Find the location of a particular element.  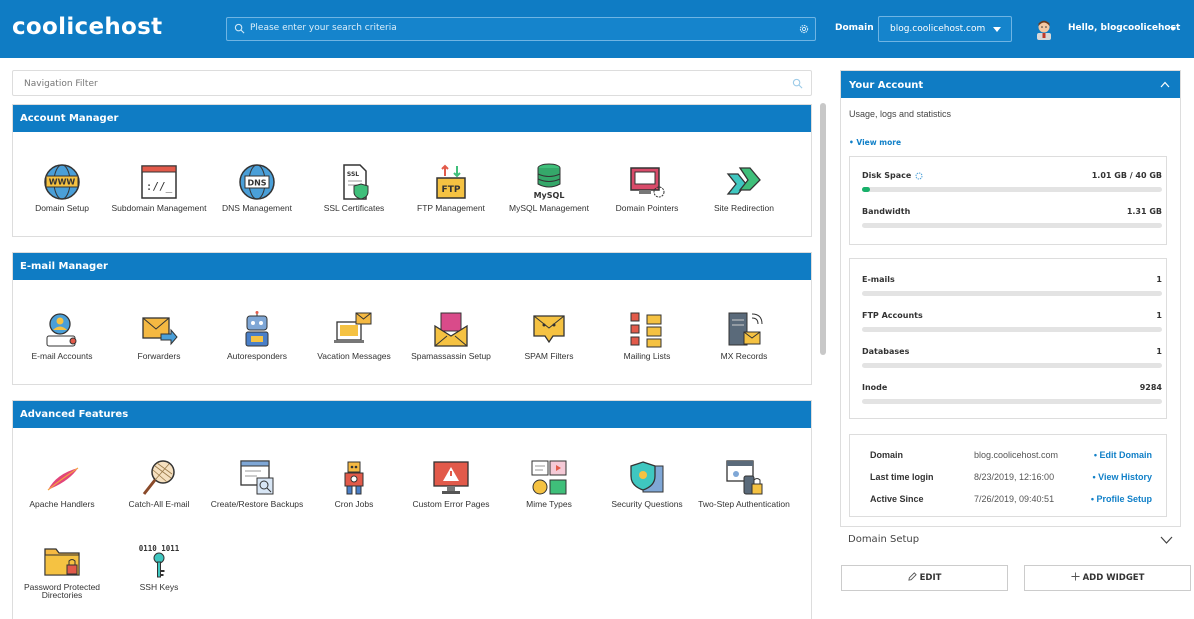

tile-label: Domain Setup is located at coordinates (62, 208).